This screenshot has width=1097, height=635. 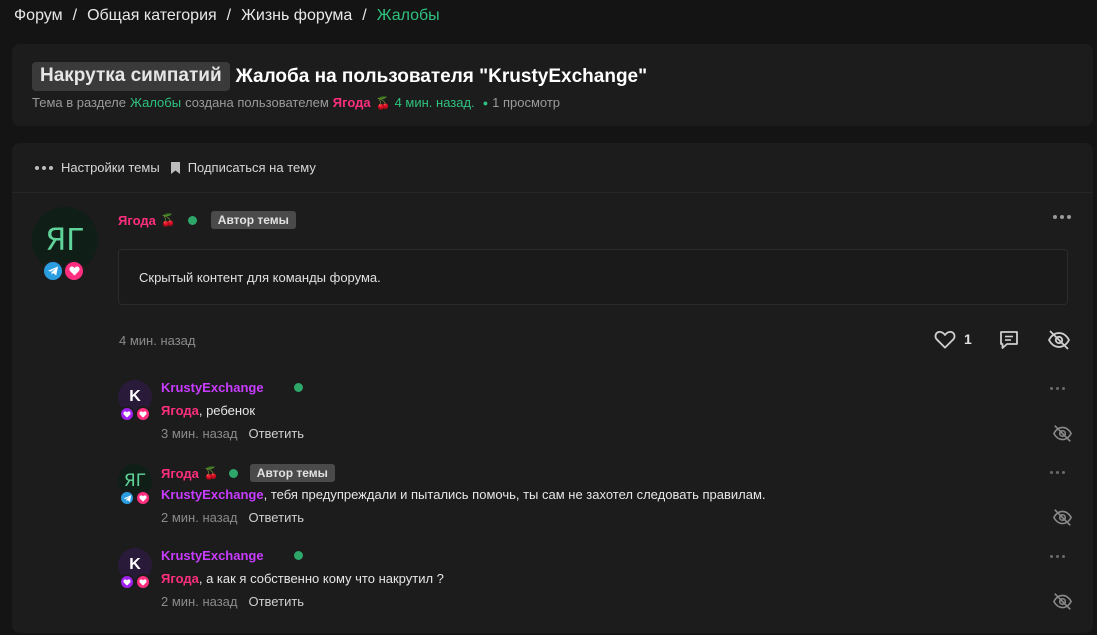 What do you see at coordinates (1062, 217) in the screenshot?
I see `post-more-button` at bounding box center [1062, 217].